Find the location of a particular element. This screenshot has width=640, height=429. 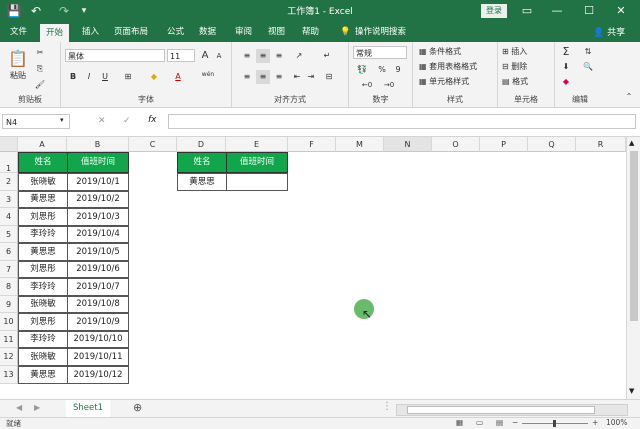

align-left-icon: ≡ is located at coordinates (247, 77).